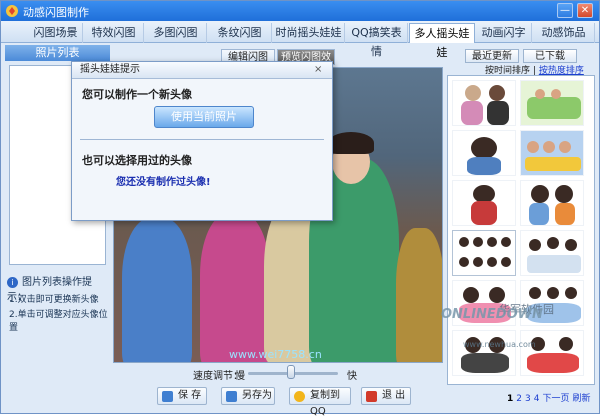 This screenshot has width=600, height=420. What do you see at coordinates (300, 11) in the screenshot?
I see `title-bar: 动感闪图制作 — ✕` at bounding box center [300, 11].